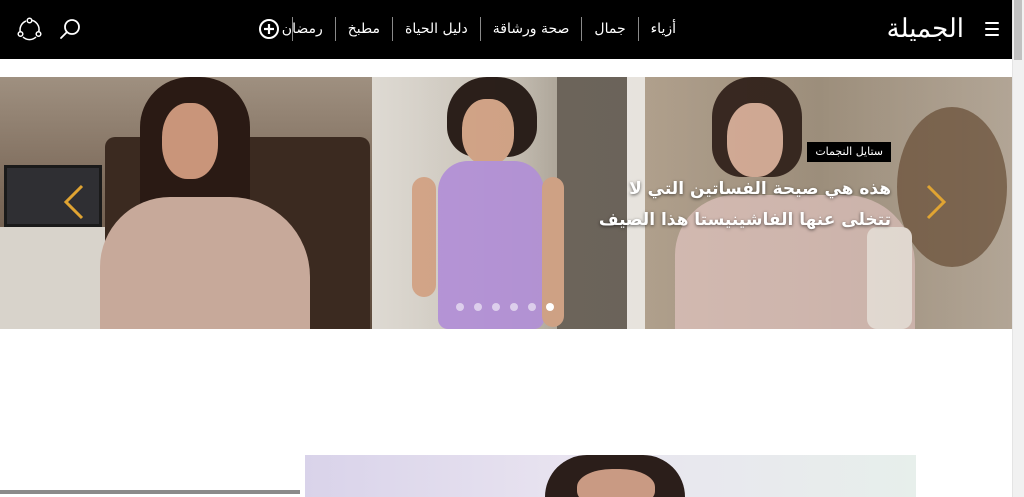  I want to click on menu-icon, so click(992, 29).